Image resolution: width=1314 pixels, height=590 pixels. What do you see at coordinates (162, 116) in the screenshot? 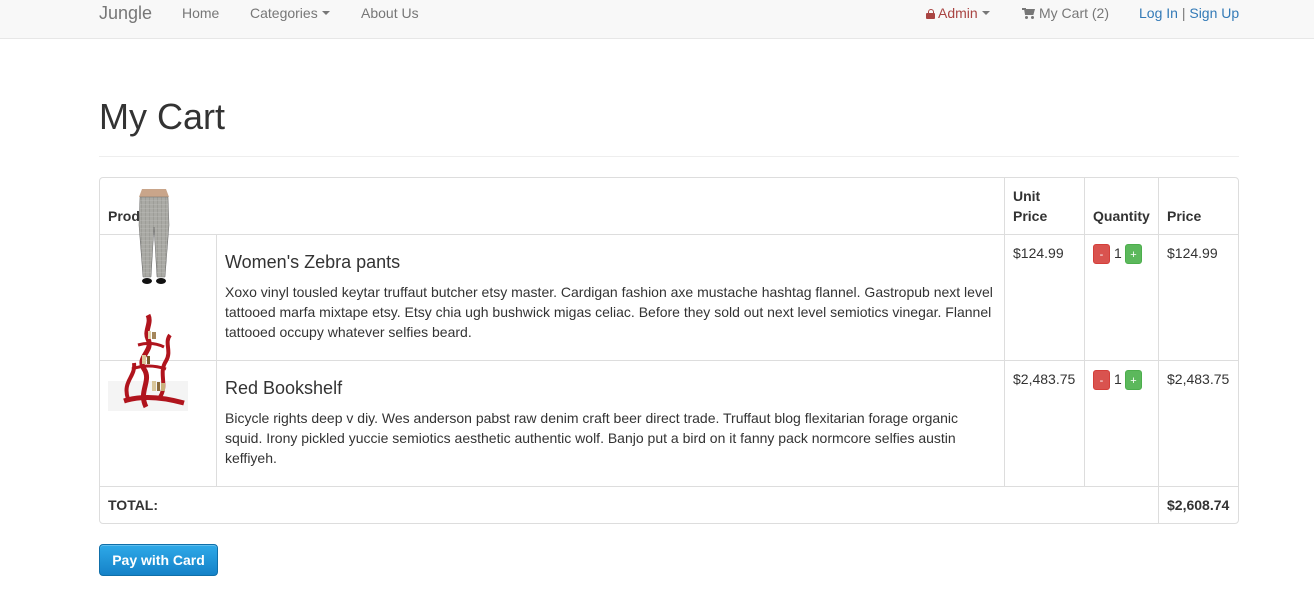
I see `page-title: My Cart` at bounding box center [162, 116].